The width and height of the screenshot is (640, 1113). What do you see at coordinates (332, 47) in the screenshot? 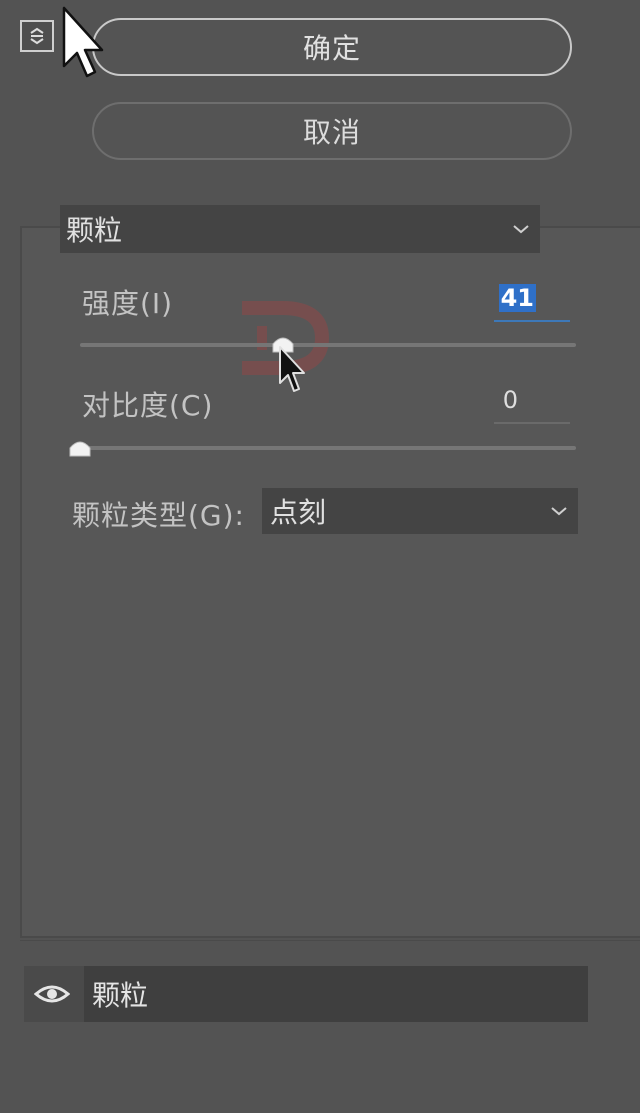
I see `ok-button: 确定` at bounding box center [332, 47].